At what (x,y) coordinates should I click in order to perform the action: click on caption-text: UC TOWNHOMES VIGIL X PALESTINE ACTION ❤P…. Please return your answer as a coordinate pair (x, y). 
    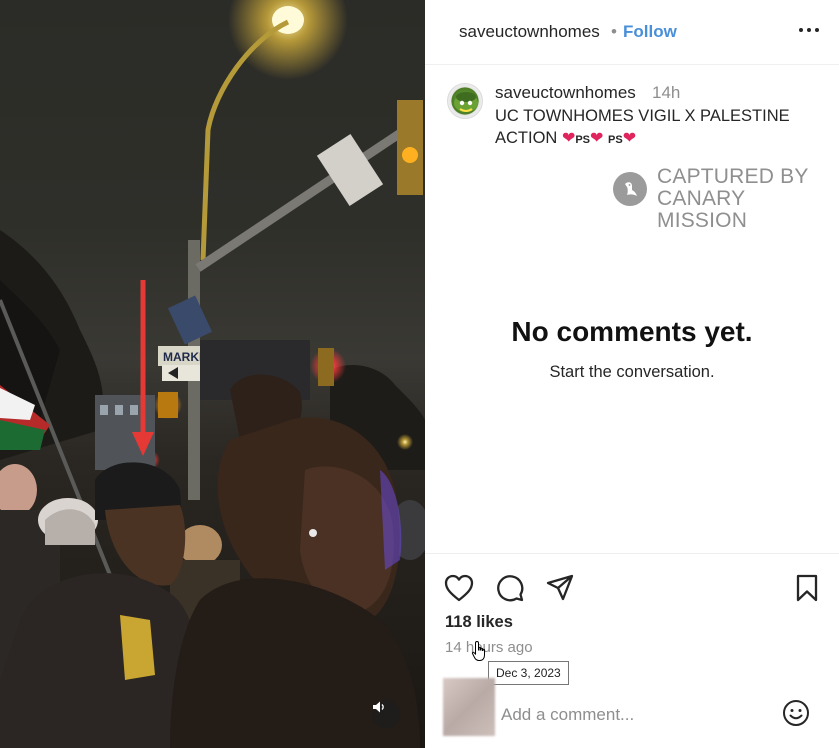
    Looking at the image, I should click on (655, 128).